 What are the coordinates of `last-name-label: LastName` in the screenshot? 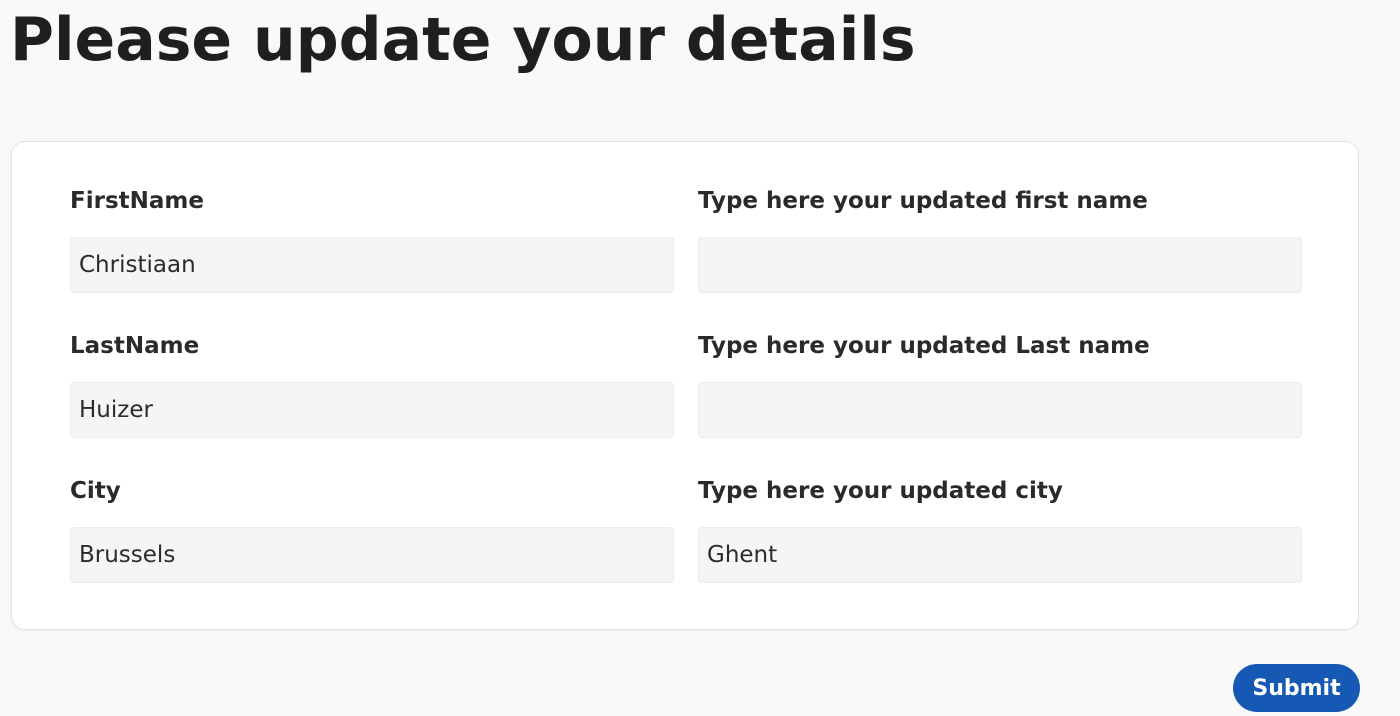 It's located at (135, 346).